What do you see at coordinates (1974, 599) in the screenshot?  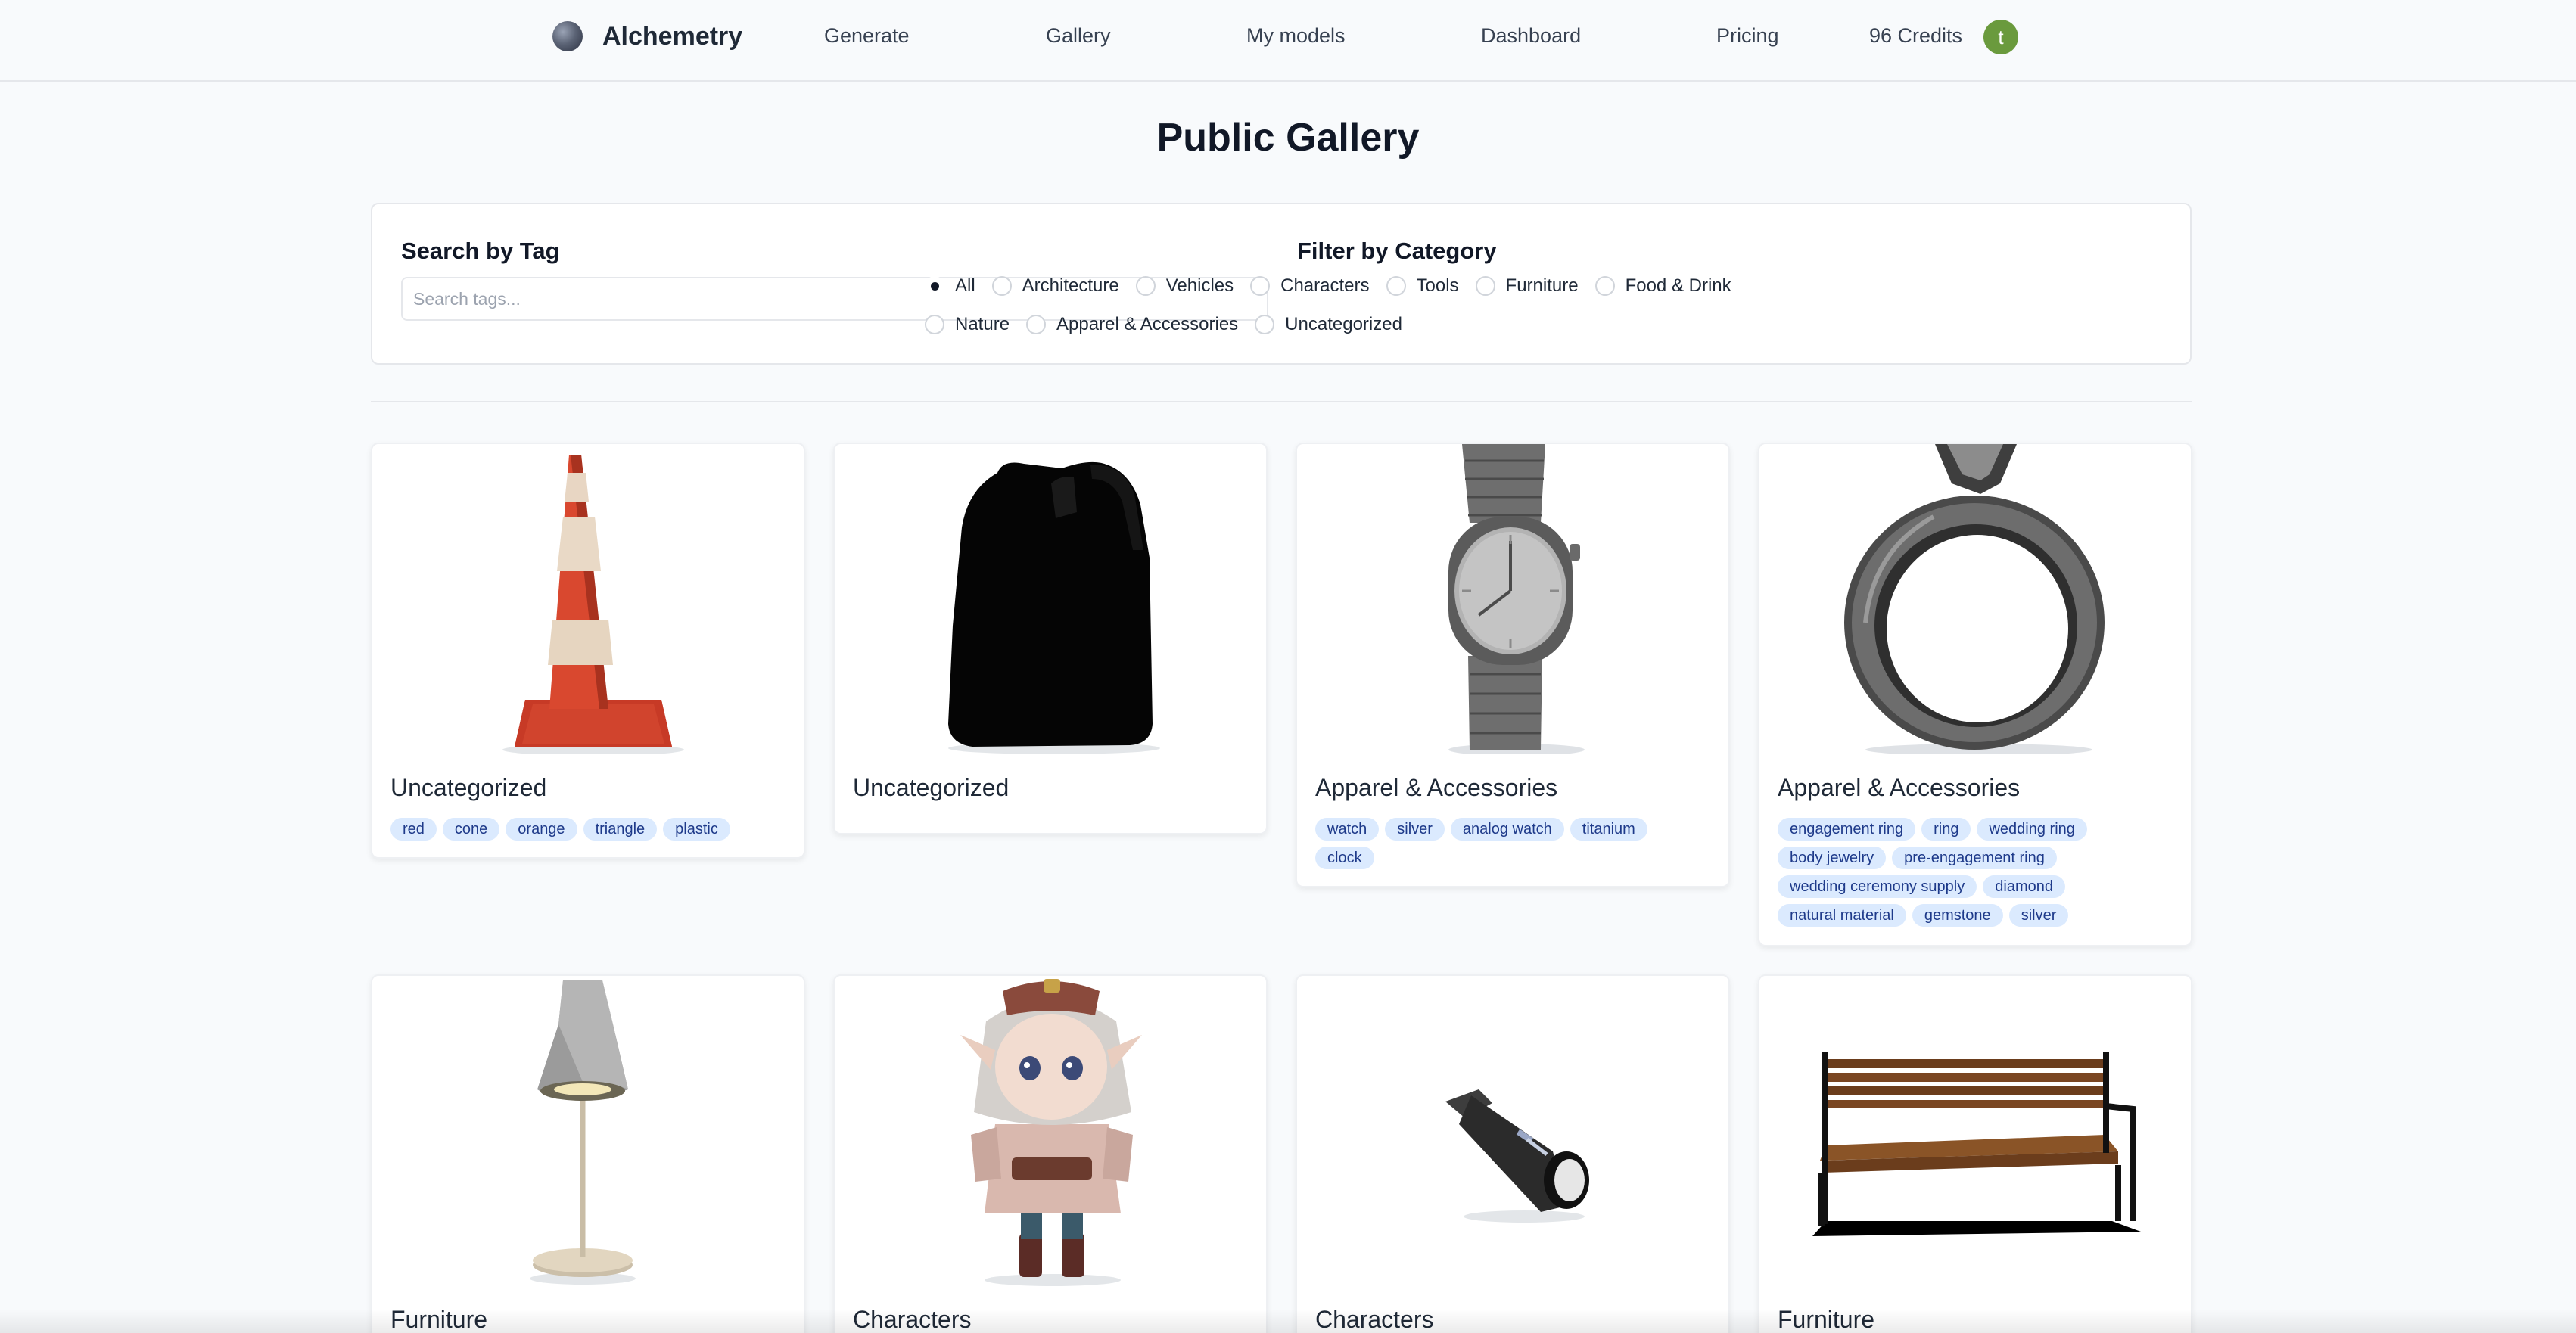 I see `ring-thumbnail` at bounding box center [1974, 599].